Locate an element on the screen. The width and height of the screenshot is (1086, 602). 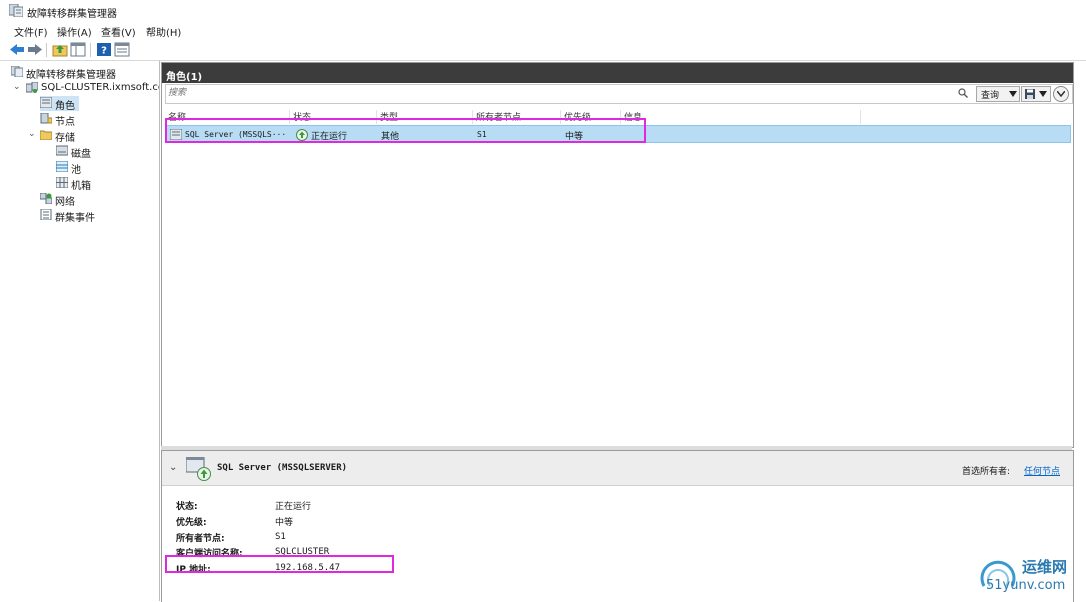
title-bar: 故障转移群集管理器 is located at coordinates (543, 11).